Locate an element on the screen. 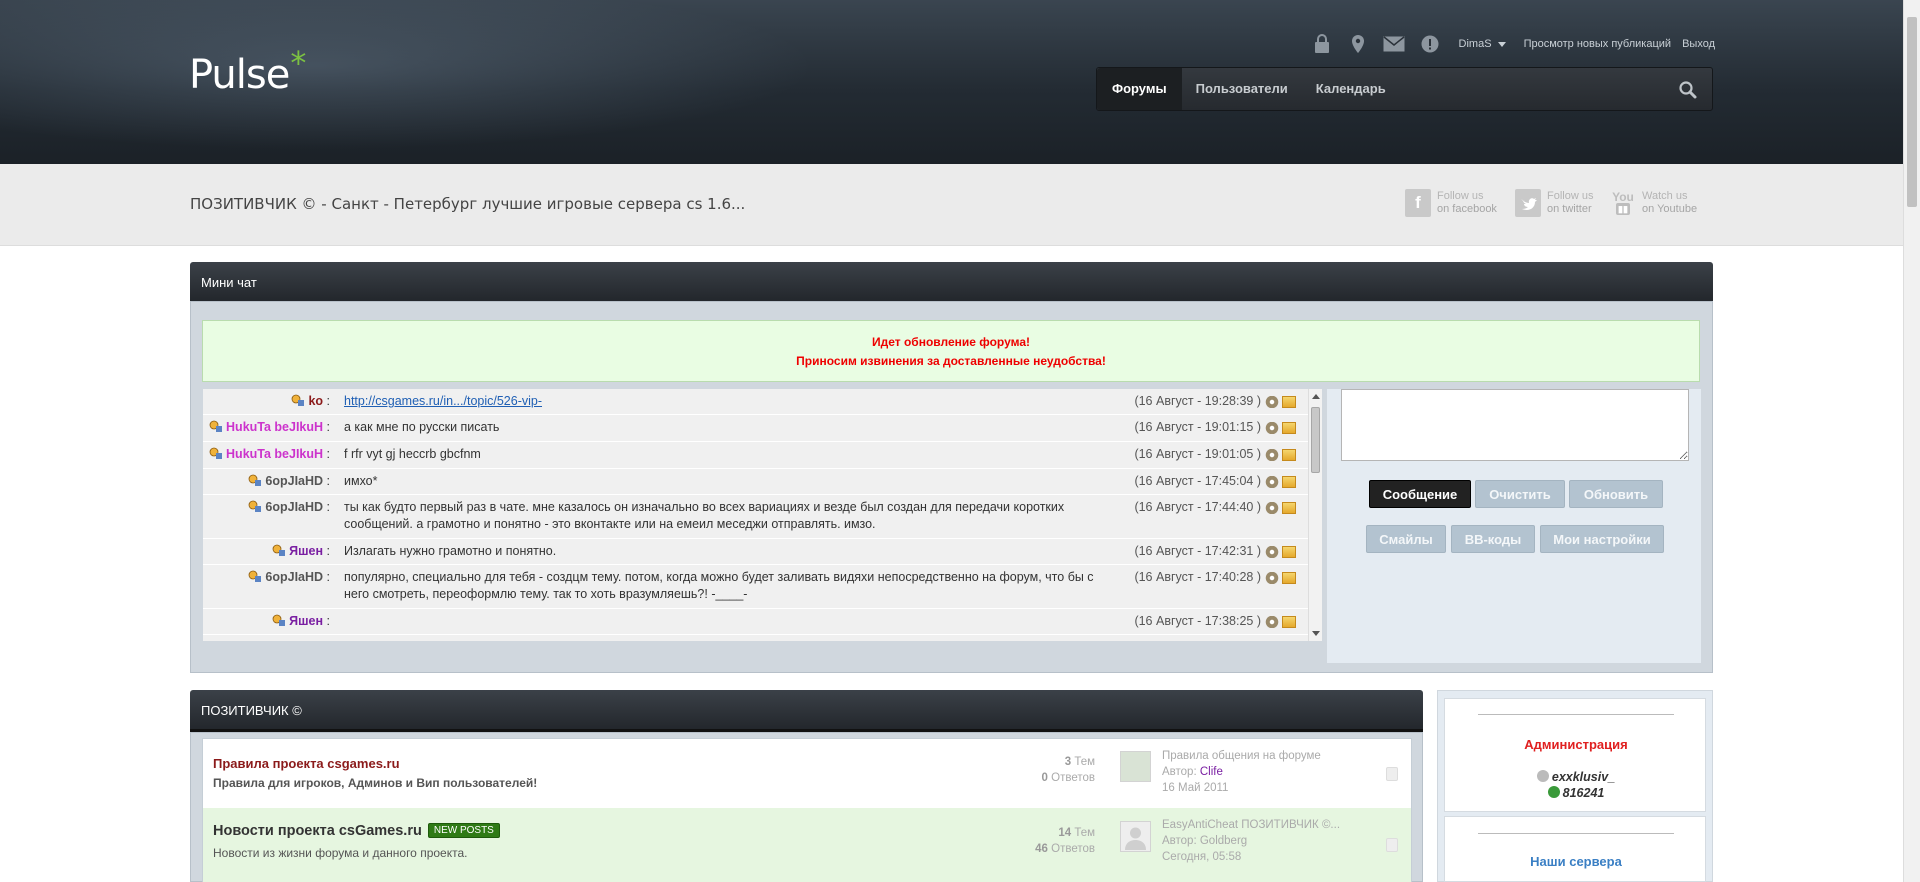  page-scroll-thumb is located at coordinates (1912, 112).